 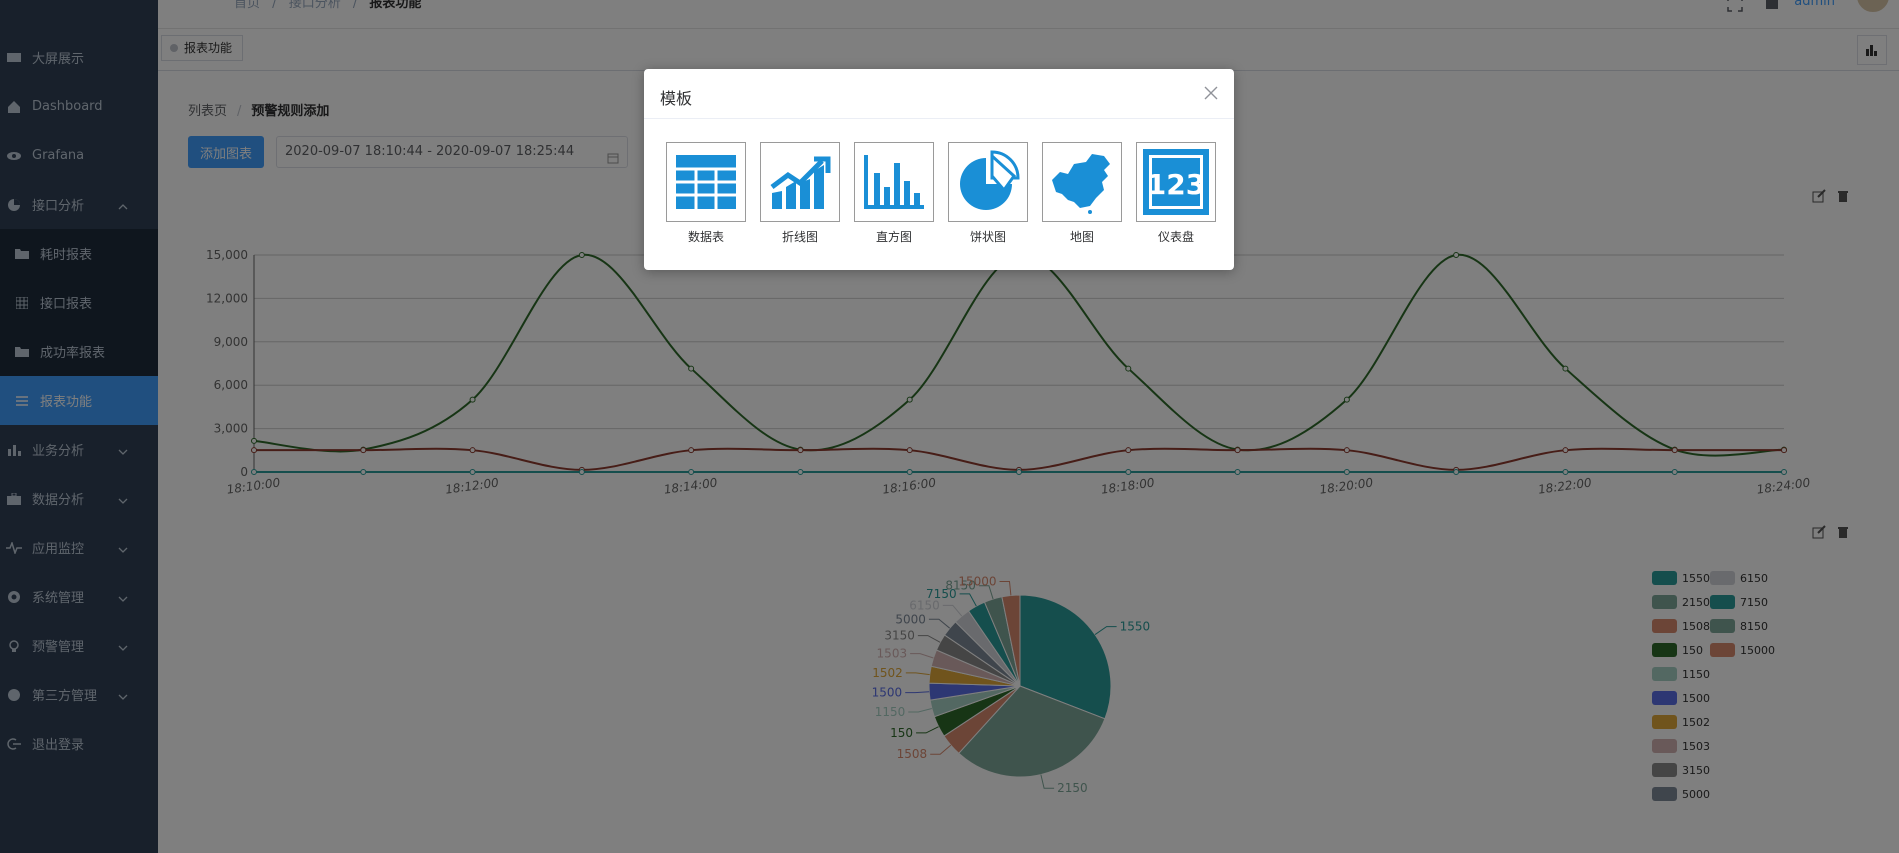 I want to click on template-label: 饼状图, so click(x=987, y=237).